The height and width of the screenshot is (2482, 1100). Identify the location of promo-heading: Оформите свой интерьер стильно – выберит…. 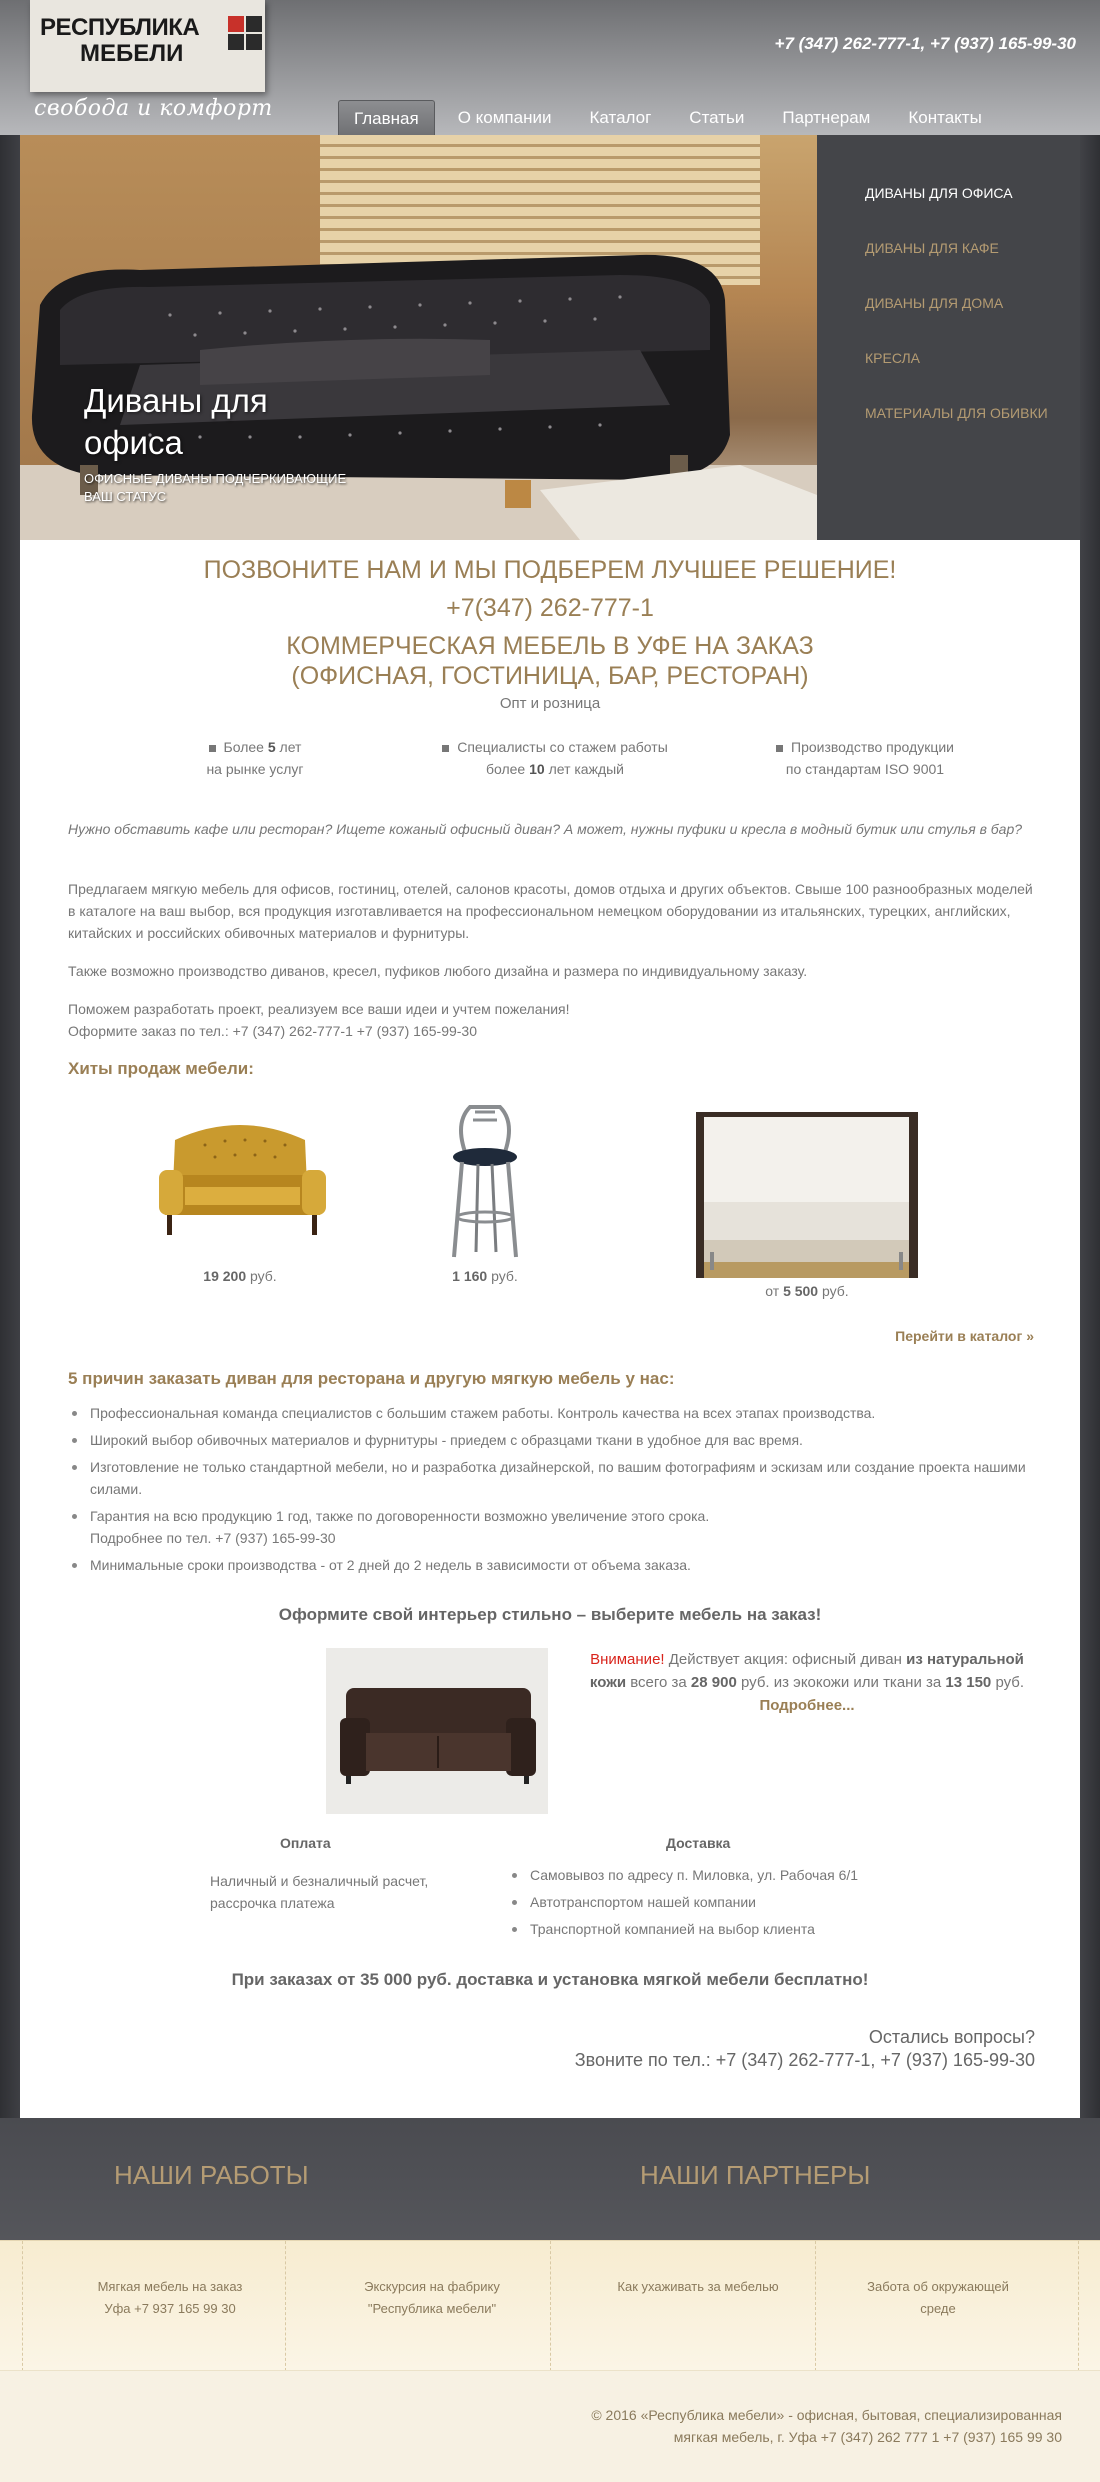
(550, 1614).